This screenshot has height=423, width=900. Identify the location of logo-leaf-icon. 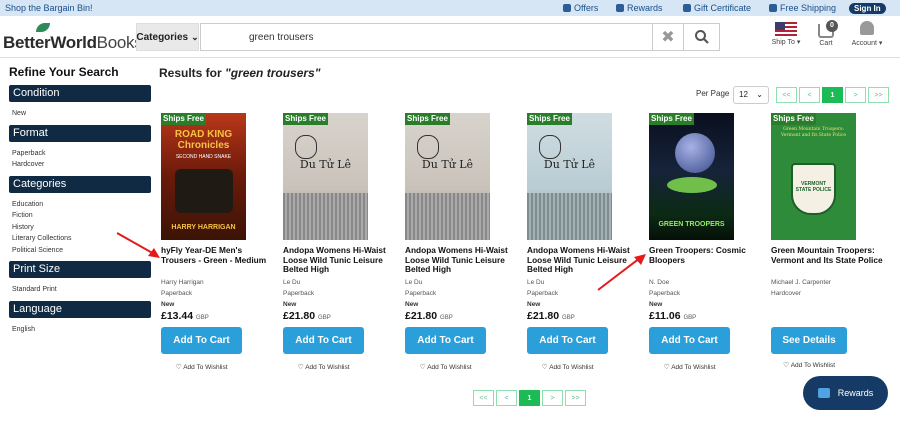
(43, 27).